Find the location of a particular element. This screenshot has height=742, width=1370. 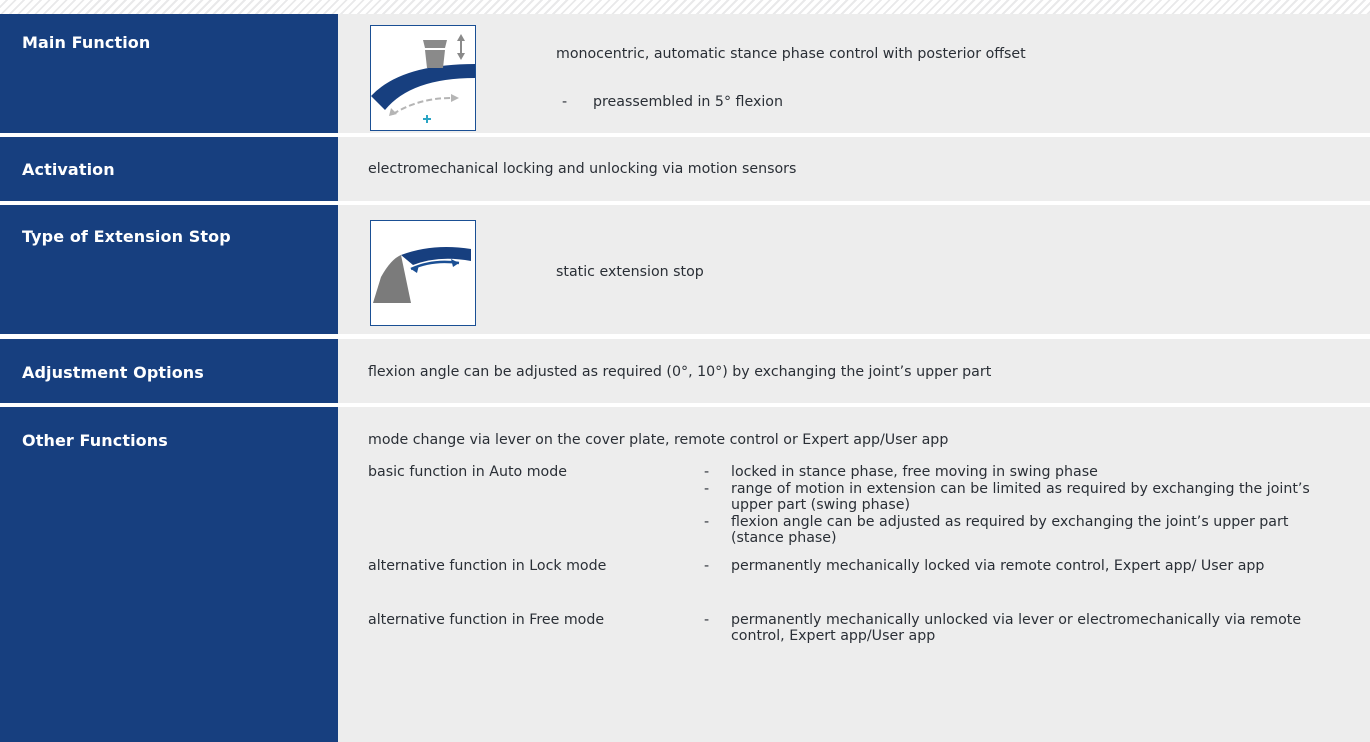

row-label-activation: Activation is located at coordinates (169, 169).